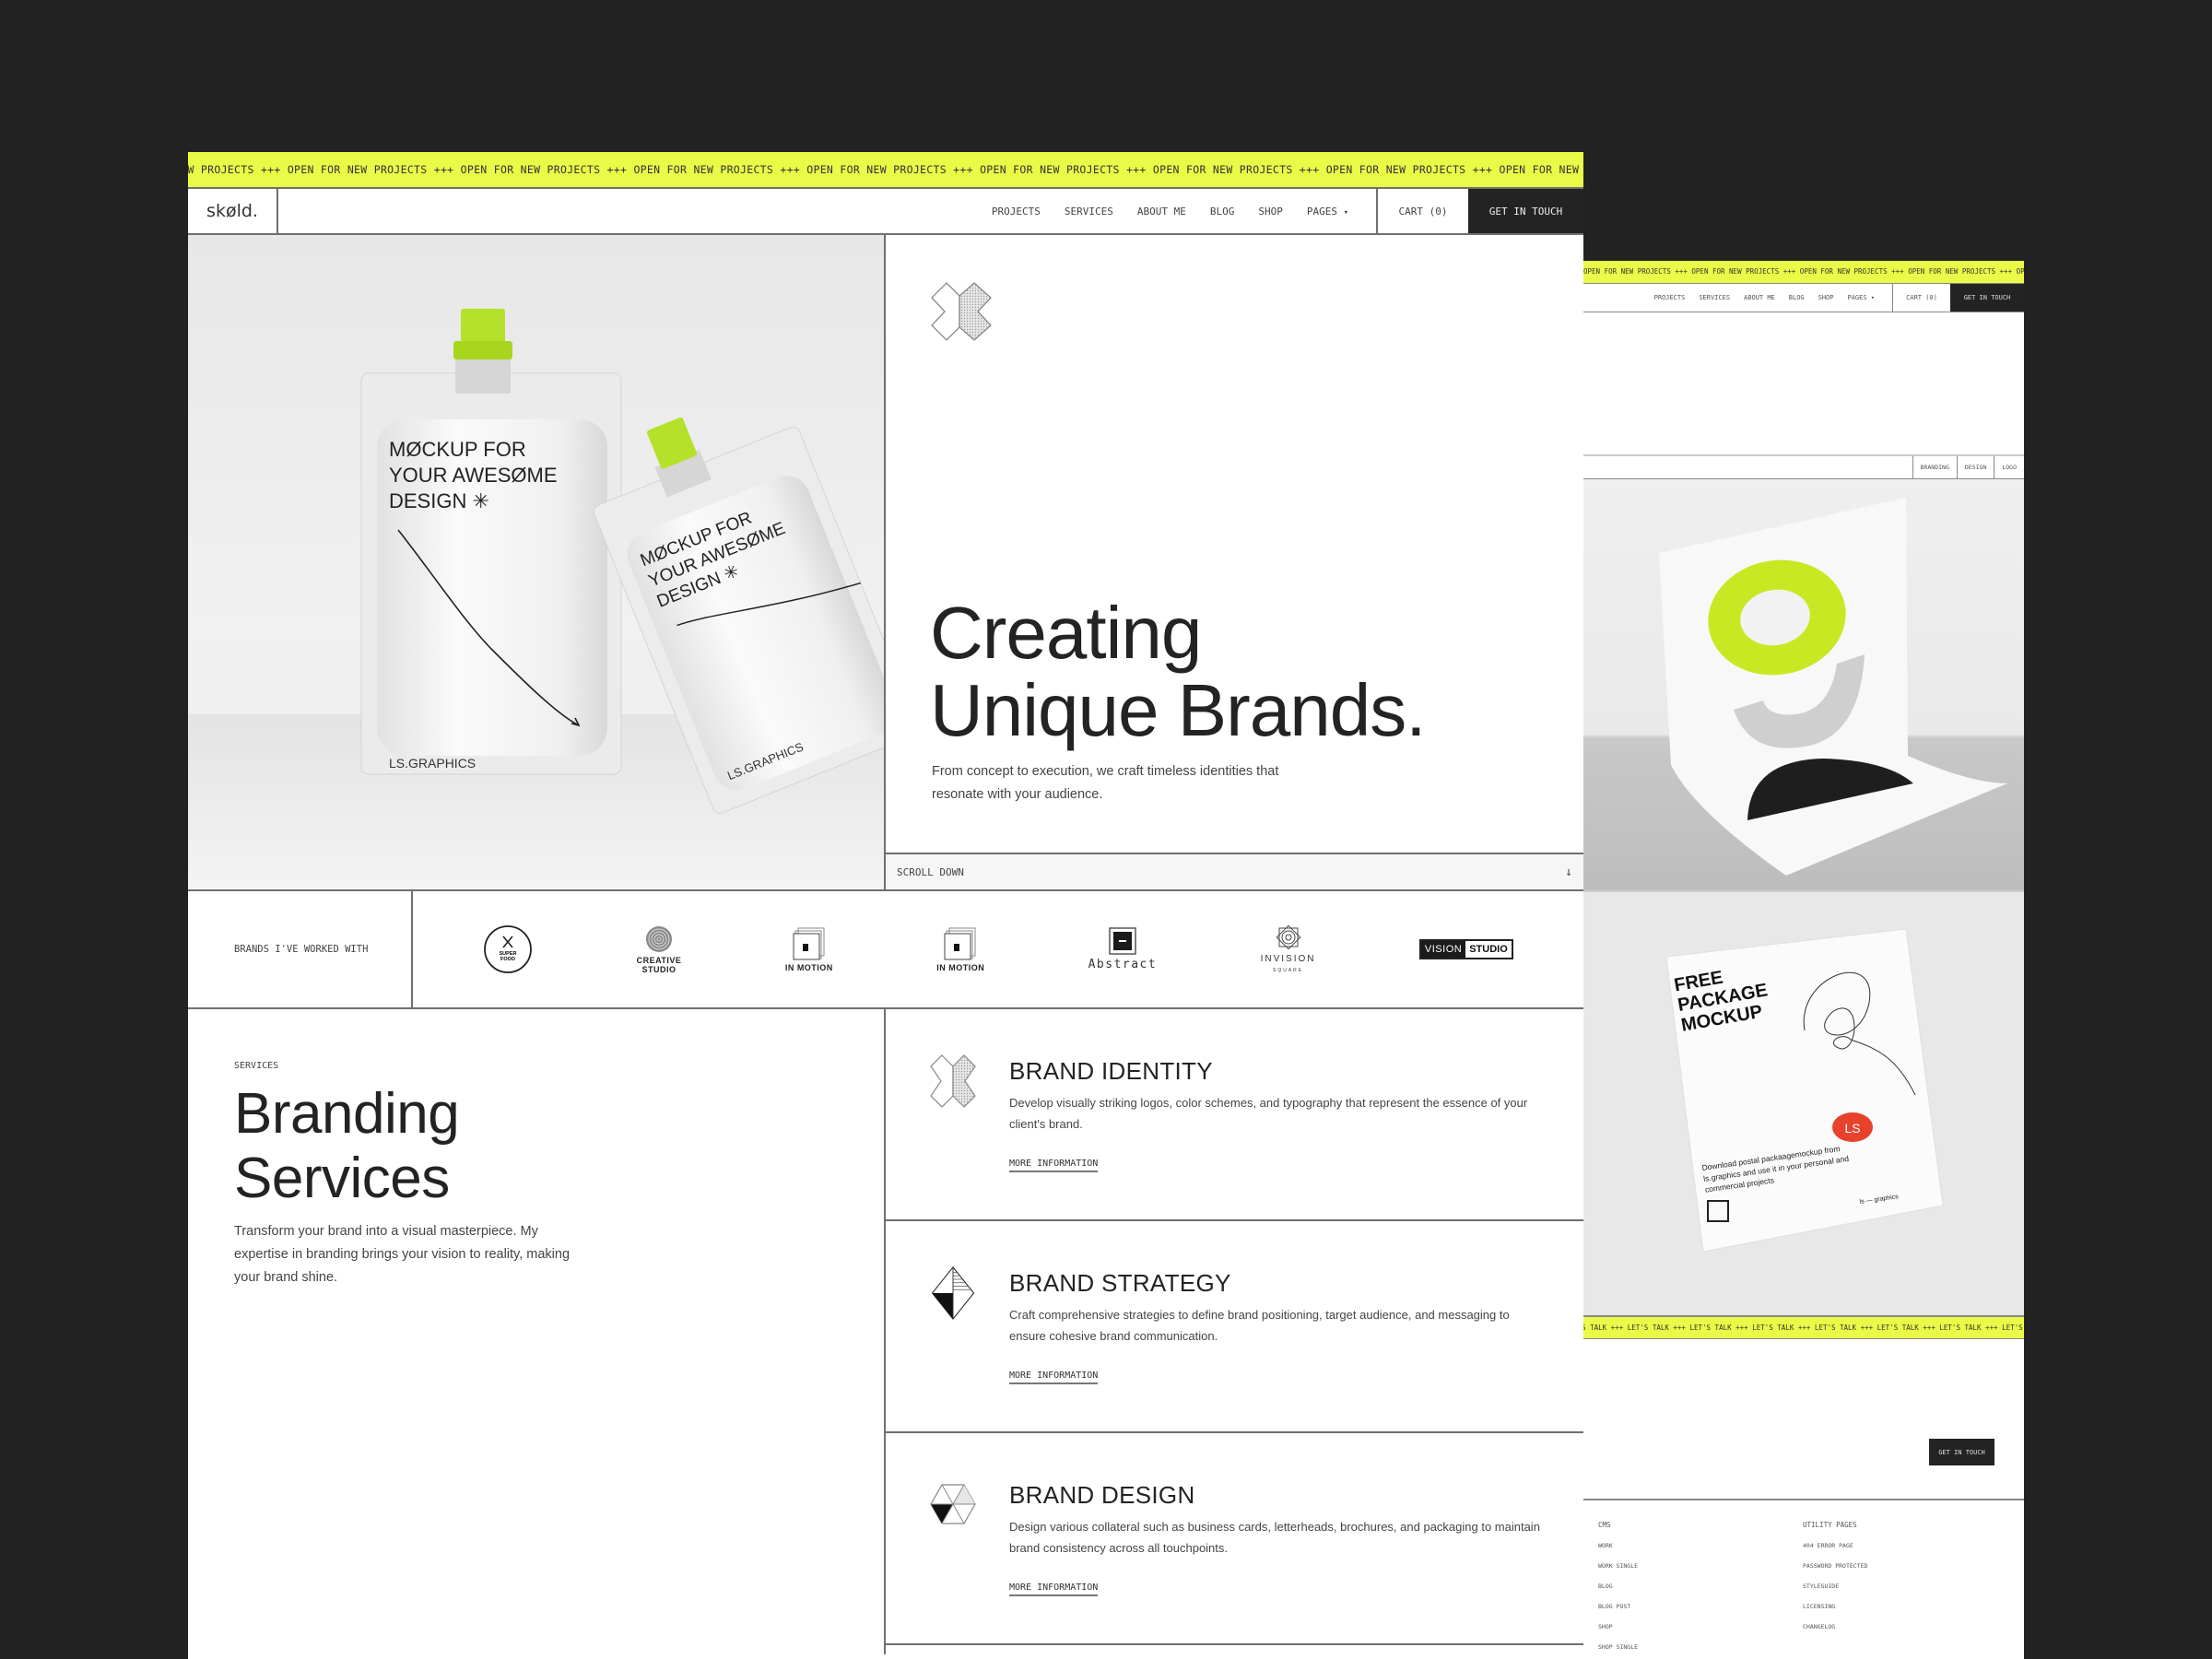 This screenshot has height=1659, width=2212. Describe the element at coordinates (1905, 1586) in the screenshot. I see `footer-link: STYLEGUIDE` at that location.